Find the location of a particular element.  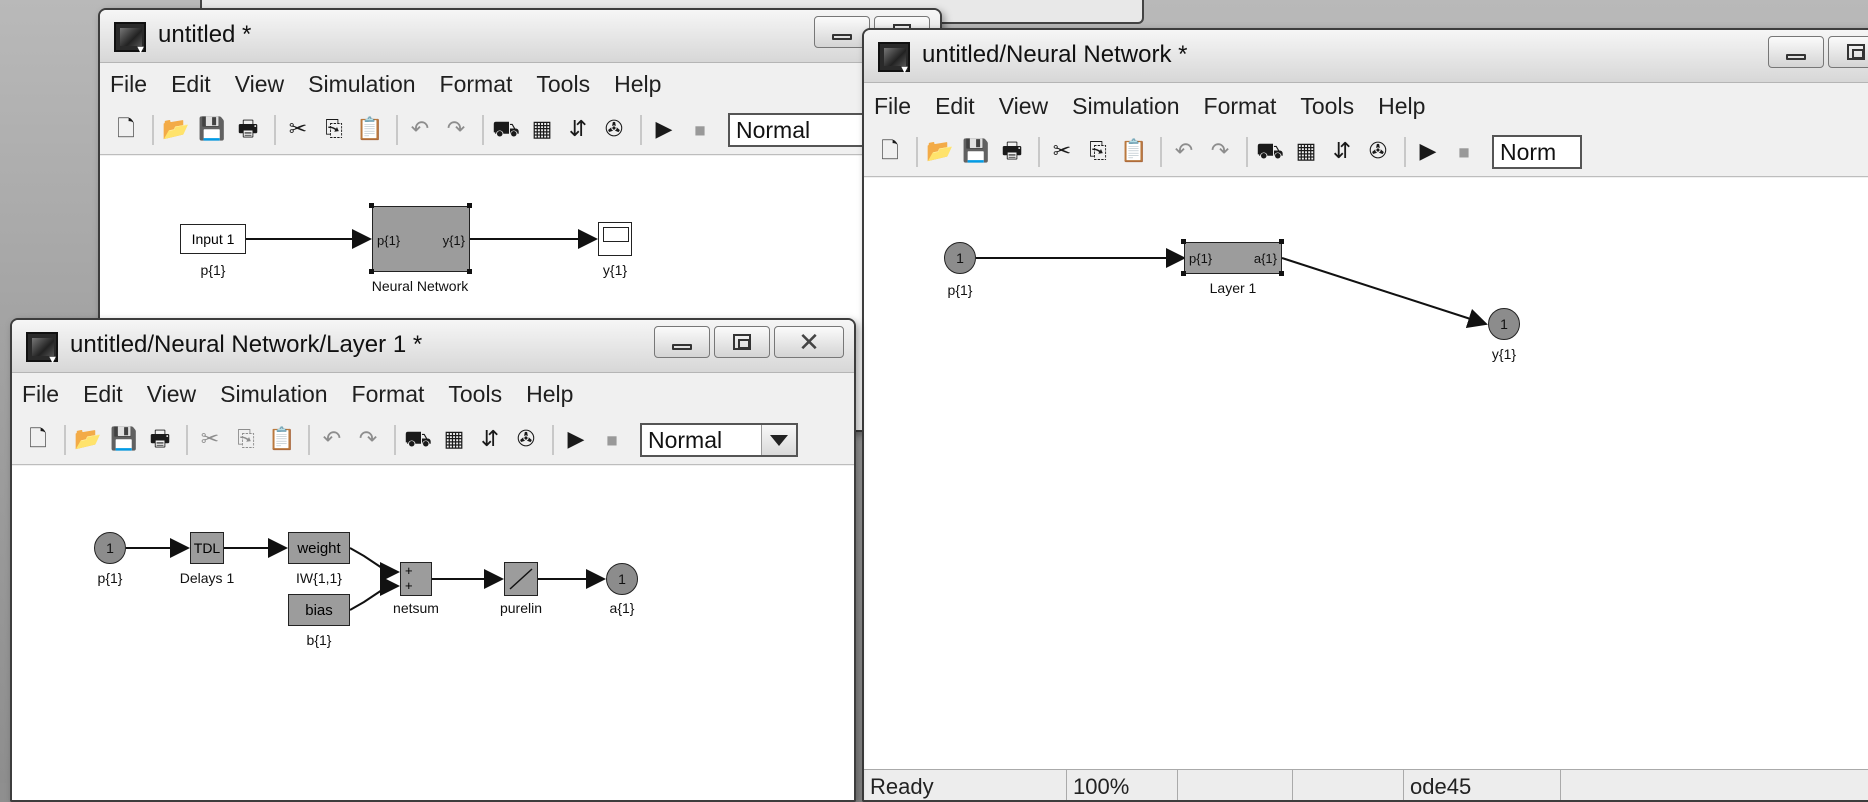

chevron-down-icon is located at coordinates (778, 440).